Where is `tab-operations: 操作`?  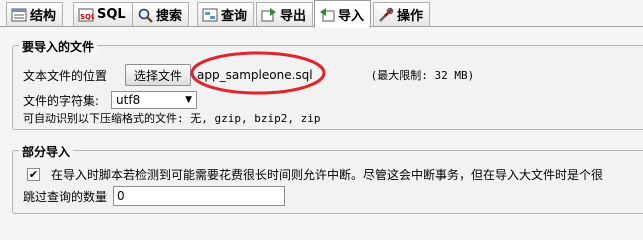 tab-operations: 操作 is located at coordinates (402, 14).